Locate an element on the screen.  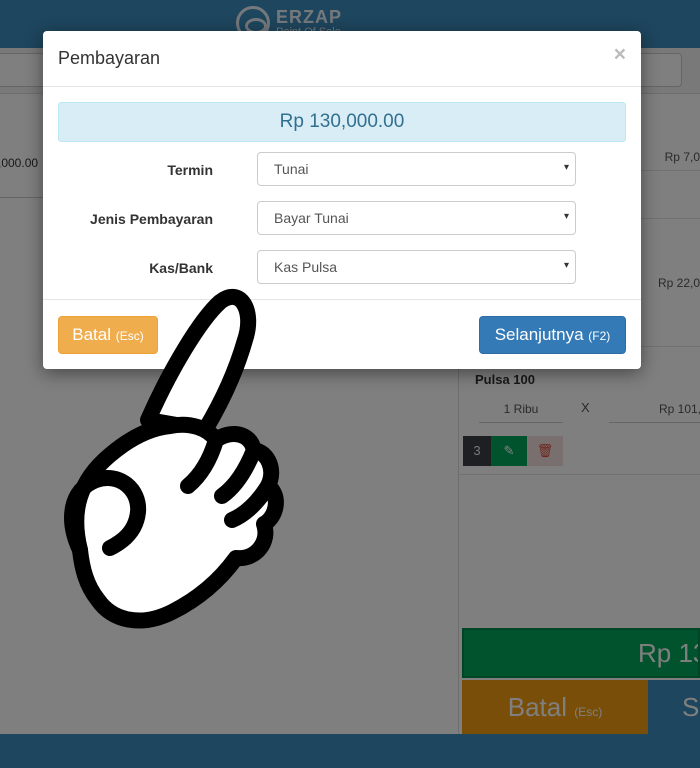
payment-amount: Rp 130,000.00 is located at coordinates (342, 122).